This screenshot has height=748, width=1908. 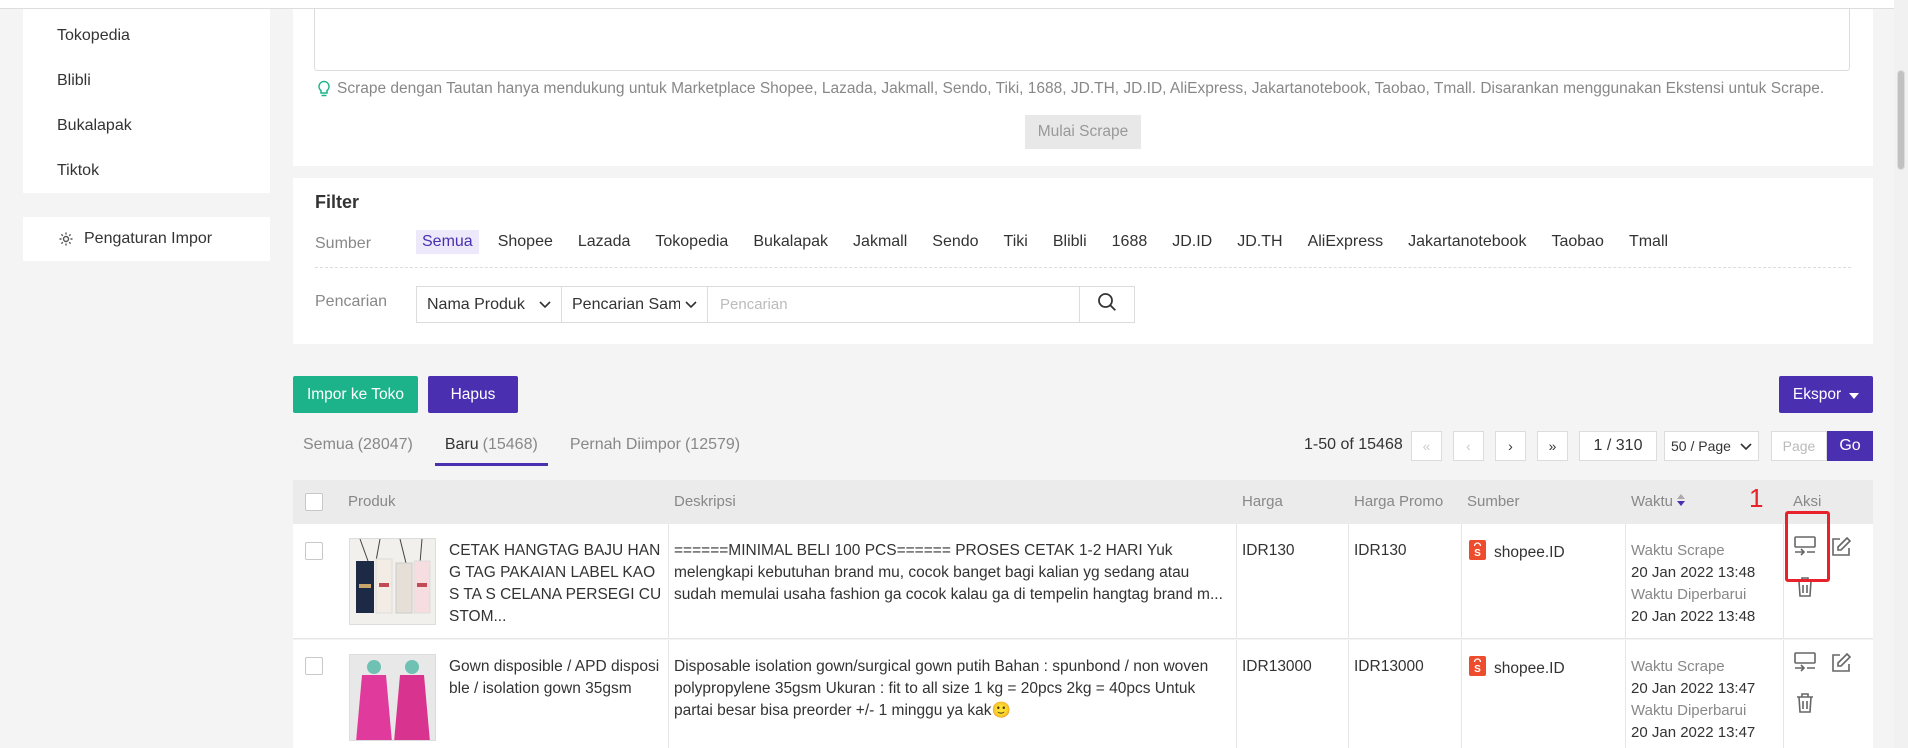 I want to click on chevron-left-icon: ‹, so click(x=1468, y=446).